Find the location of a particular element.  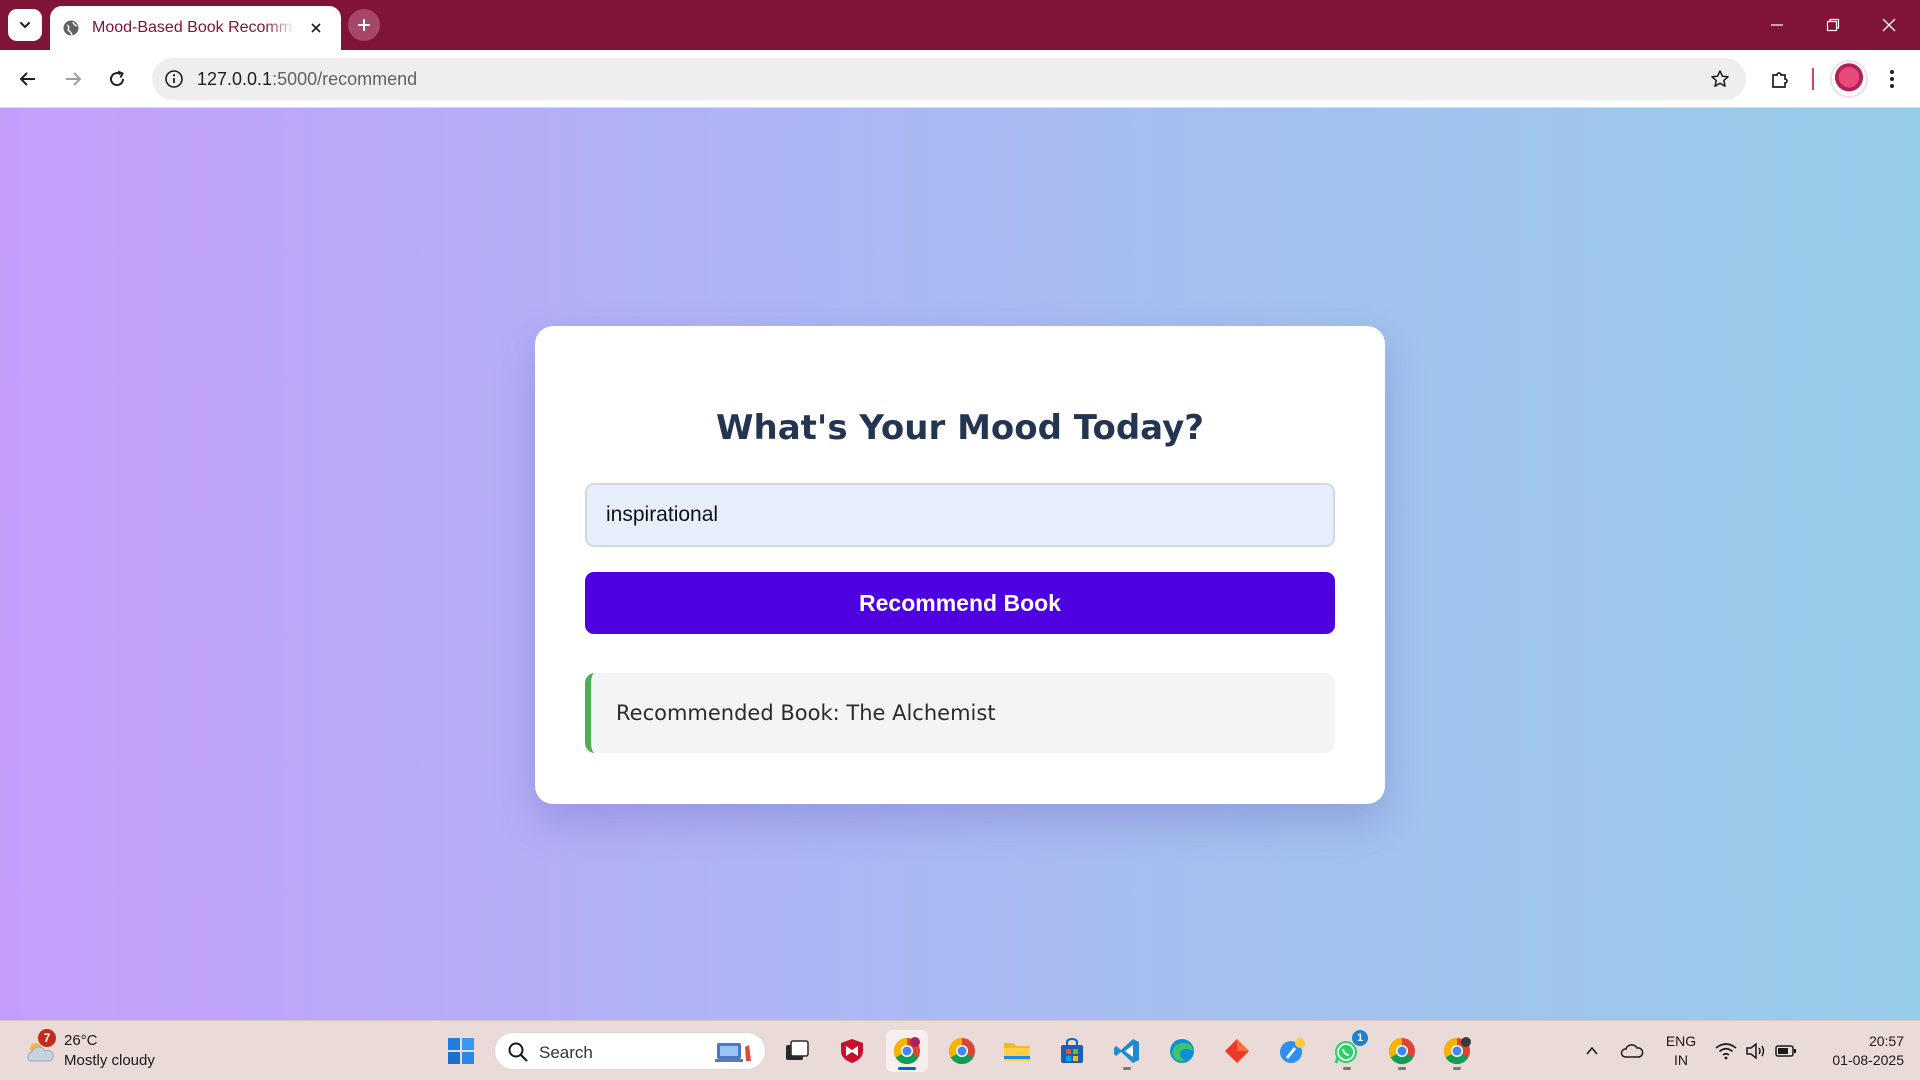

back-button is located at coordinates (28, 79).